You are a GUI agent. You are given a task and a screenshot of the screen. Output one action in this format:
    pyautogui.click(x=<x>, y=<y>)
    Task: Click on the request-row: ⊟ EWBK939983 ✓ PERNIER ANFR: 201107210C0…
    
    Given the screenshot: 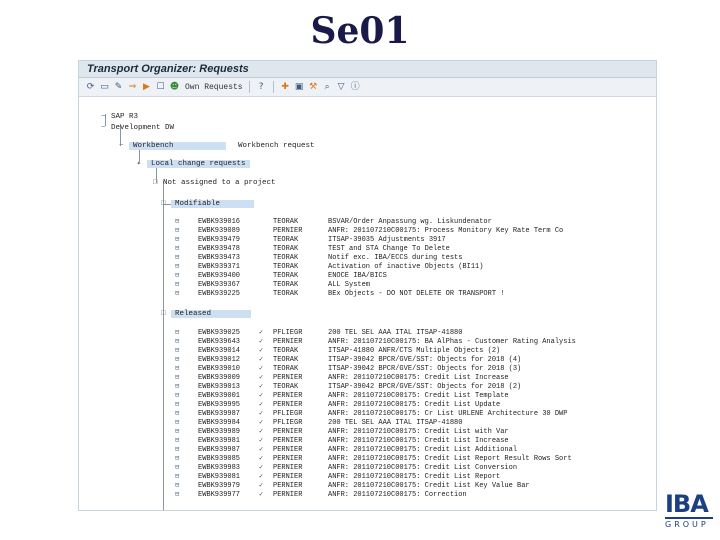 What is the action you would take?
    pyautogui.click(x=415, y=468)
    